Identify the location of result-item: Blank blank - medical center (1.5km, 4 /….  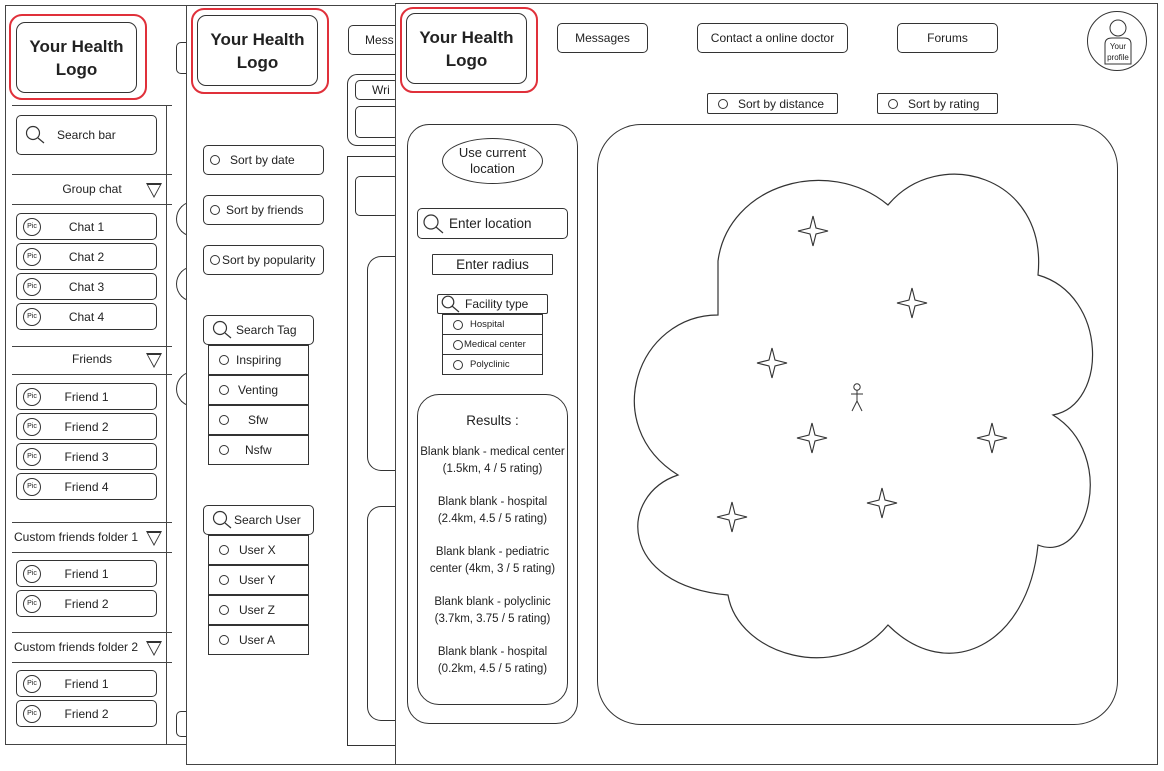
(492, 461).